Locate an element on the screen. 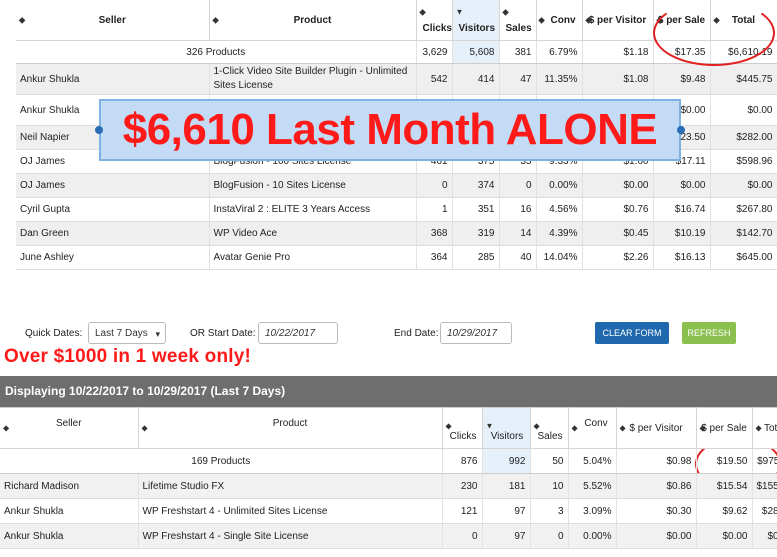 The height and width of the screenshot is (557, 777). resize-handle-left is located at coordinates (99, 130).